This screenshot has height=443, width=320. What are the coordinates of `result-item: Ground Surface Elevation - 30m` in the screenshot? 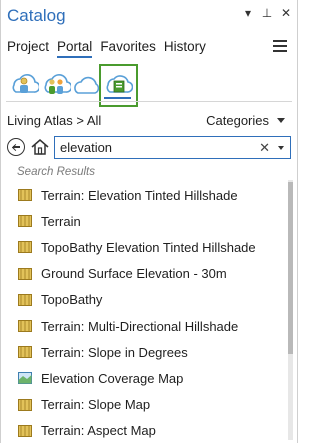 It's located at (143, 274).